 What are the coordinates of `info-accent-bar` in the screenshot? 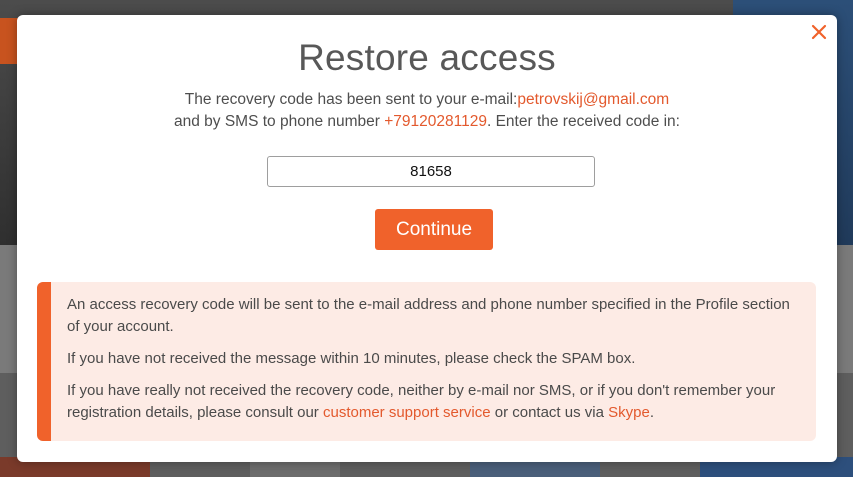 It's located at (44, 361).